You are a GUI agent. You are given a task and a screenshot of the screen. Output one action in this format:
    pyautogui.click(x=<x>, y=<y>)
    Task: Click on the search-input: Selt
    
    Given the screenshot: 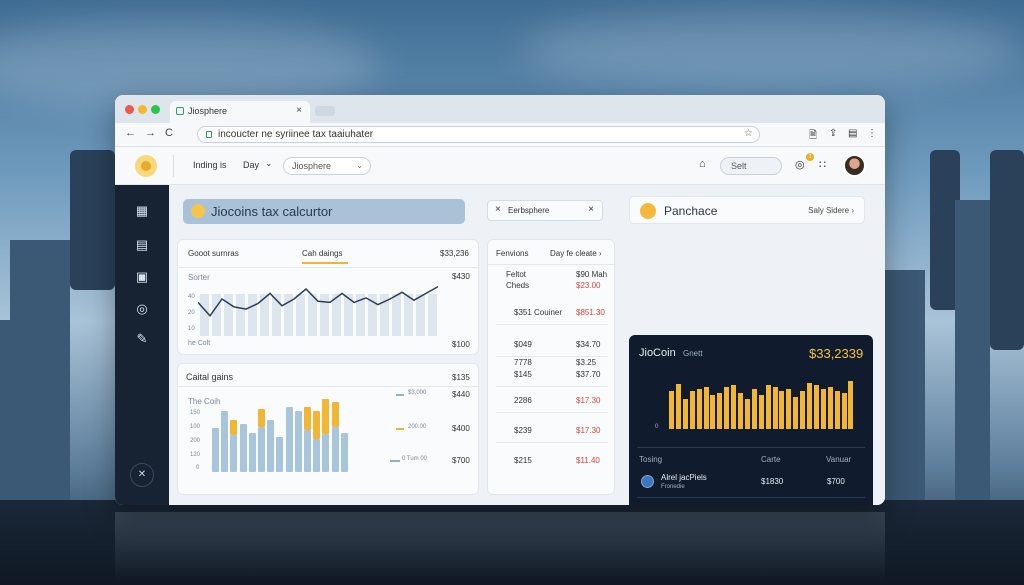 What is the action you would take?
    pyautogui.click(x=751, y=166)
    